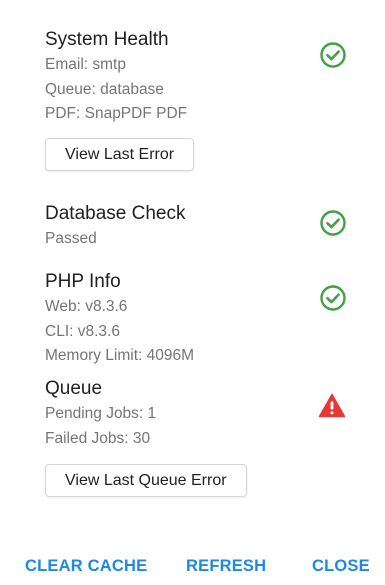 This screenshot has width=385, height=585. What do you see at coordinates (104, 89) in the screenshot?
I see `queue-driver-text: Queue: database` at bounding box center [104, 89].